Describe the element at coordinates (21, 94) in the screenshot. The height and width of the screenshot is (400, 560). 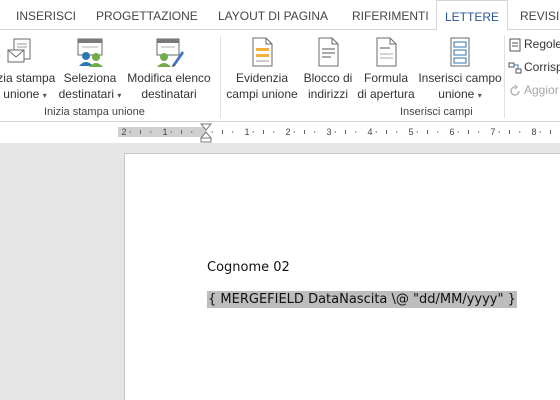
I see `start-mail-merge-label-2: unione` at that location.